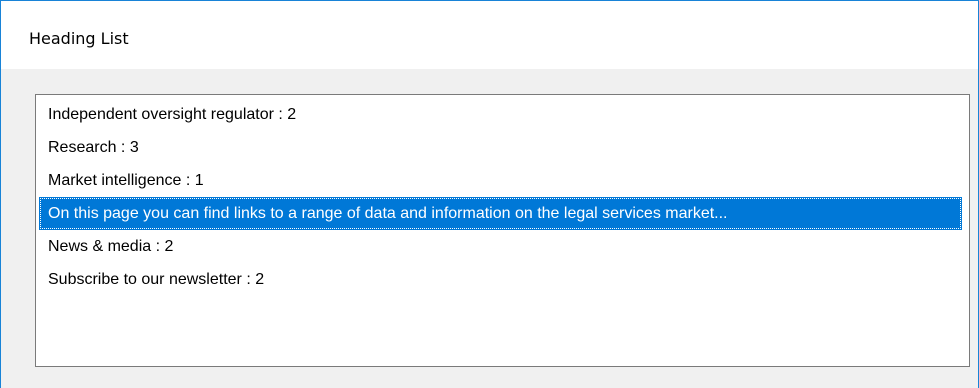  What do you see at coordinates (500, 246) in the screenshot?
I see `list-item: News & media : 2` at bounding box center [500, 246].